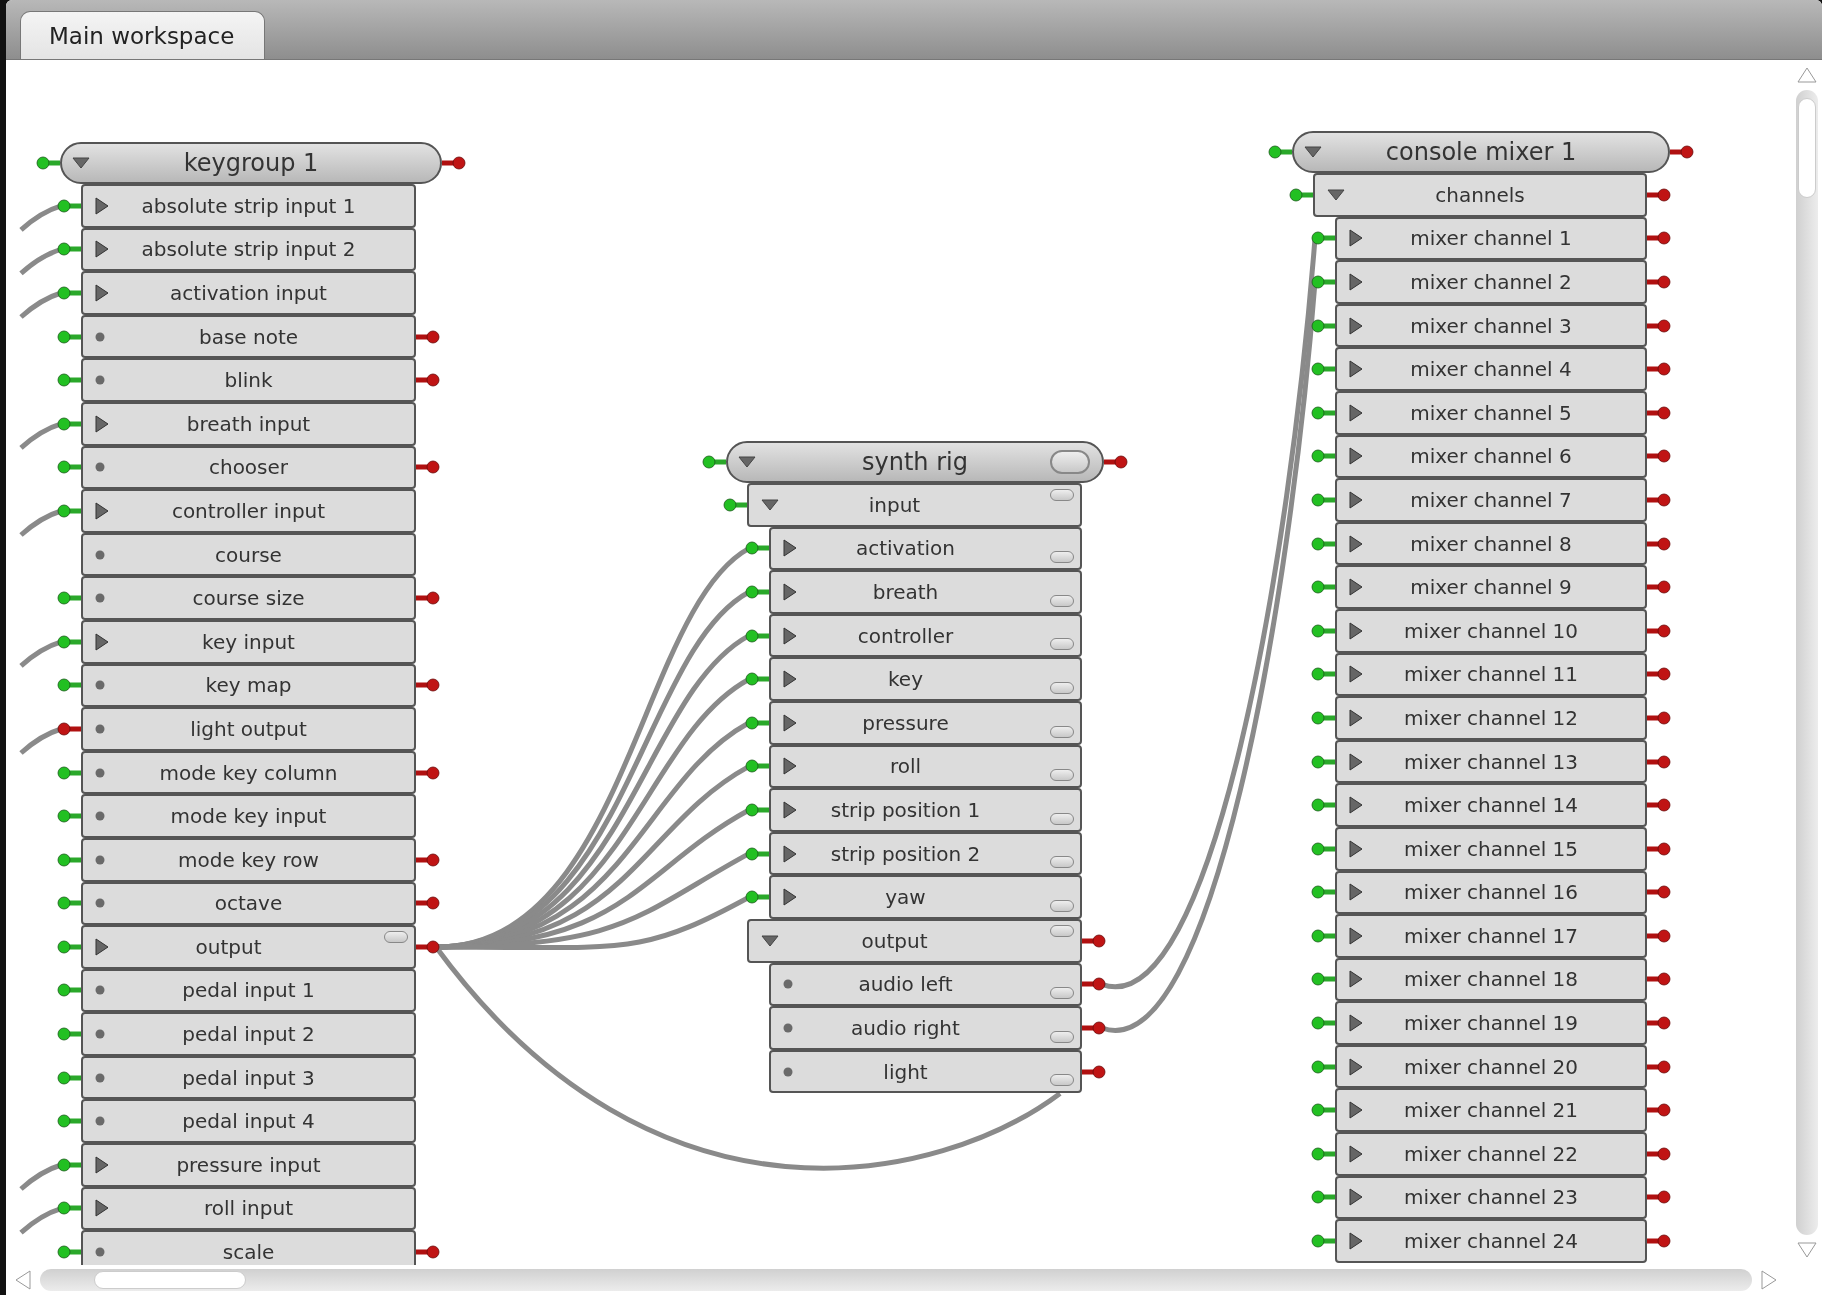 This screenshot has height=1295, width=1822. What do you see at coordinates (1491, 630) in the screenshot?
I see `node-row: mixer channel 10` at bounding box center [1491, 630].